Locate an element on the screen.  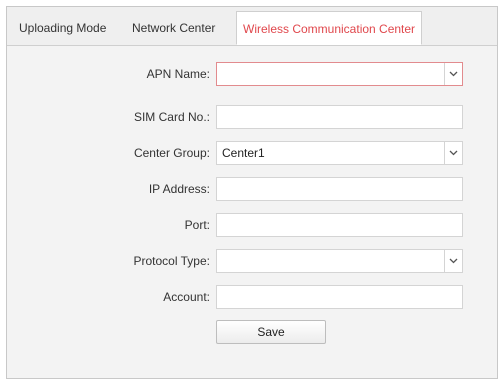
sim-card-no-label: SIM Card No.: is located at coordinates (171, 117).